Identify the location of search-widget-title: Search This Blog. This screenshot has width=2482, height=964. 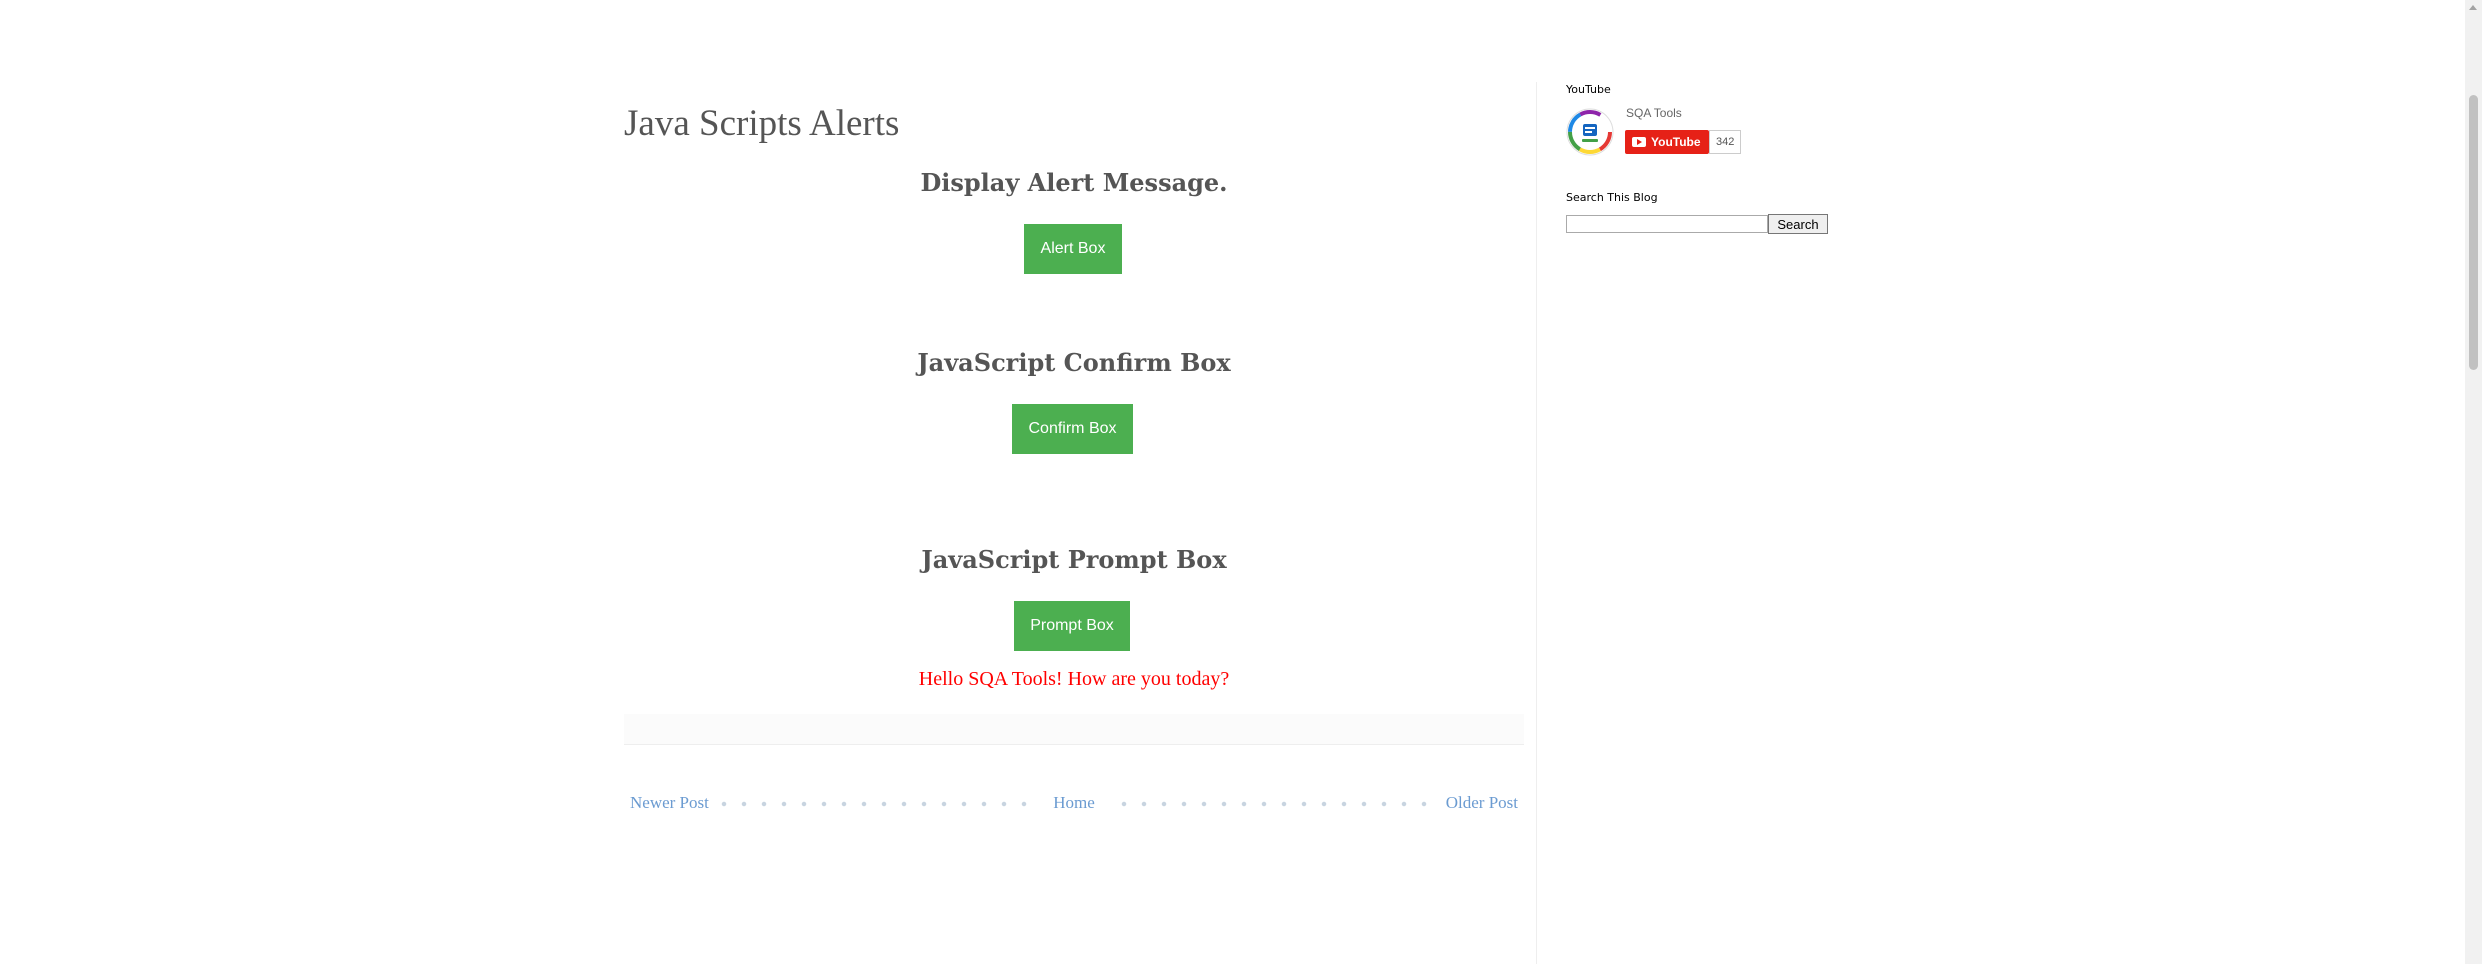
(1612, 197).